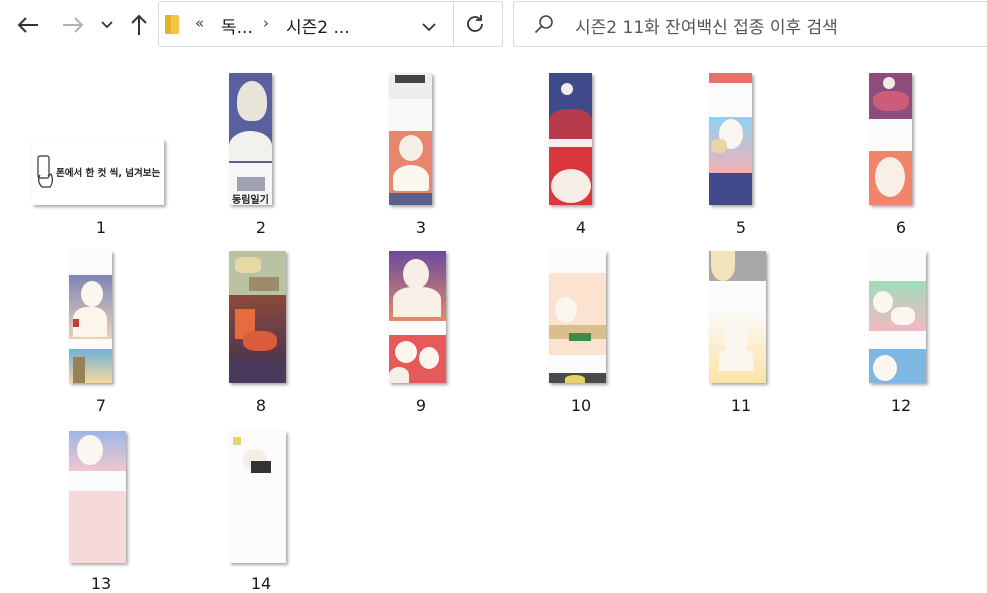 This screenshot has height=593, width=987. I want to click on file-item: 6, so click(901, 143).